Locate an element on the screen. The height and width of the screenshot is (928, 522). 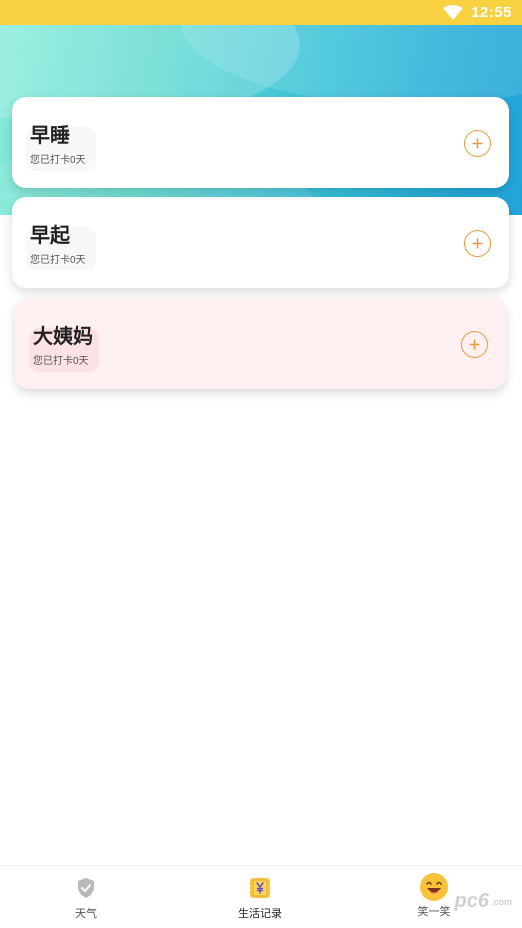
record-card-period: 大姨妈 您已打卡0天 is located at coordinates (260, 343).